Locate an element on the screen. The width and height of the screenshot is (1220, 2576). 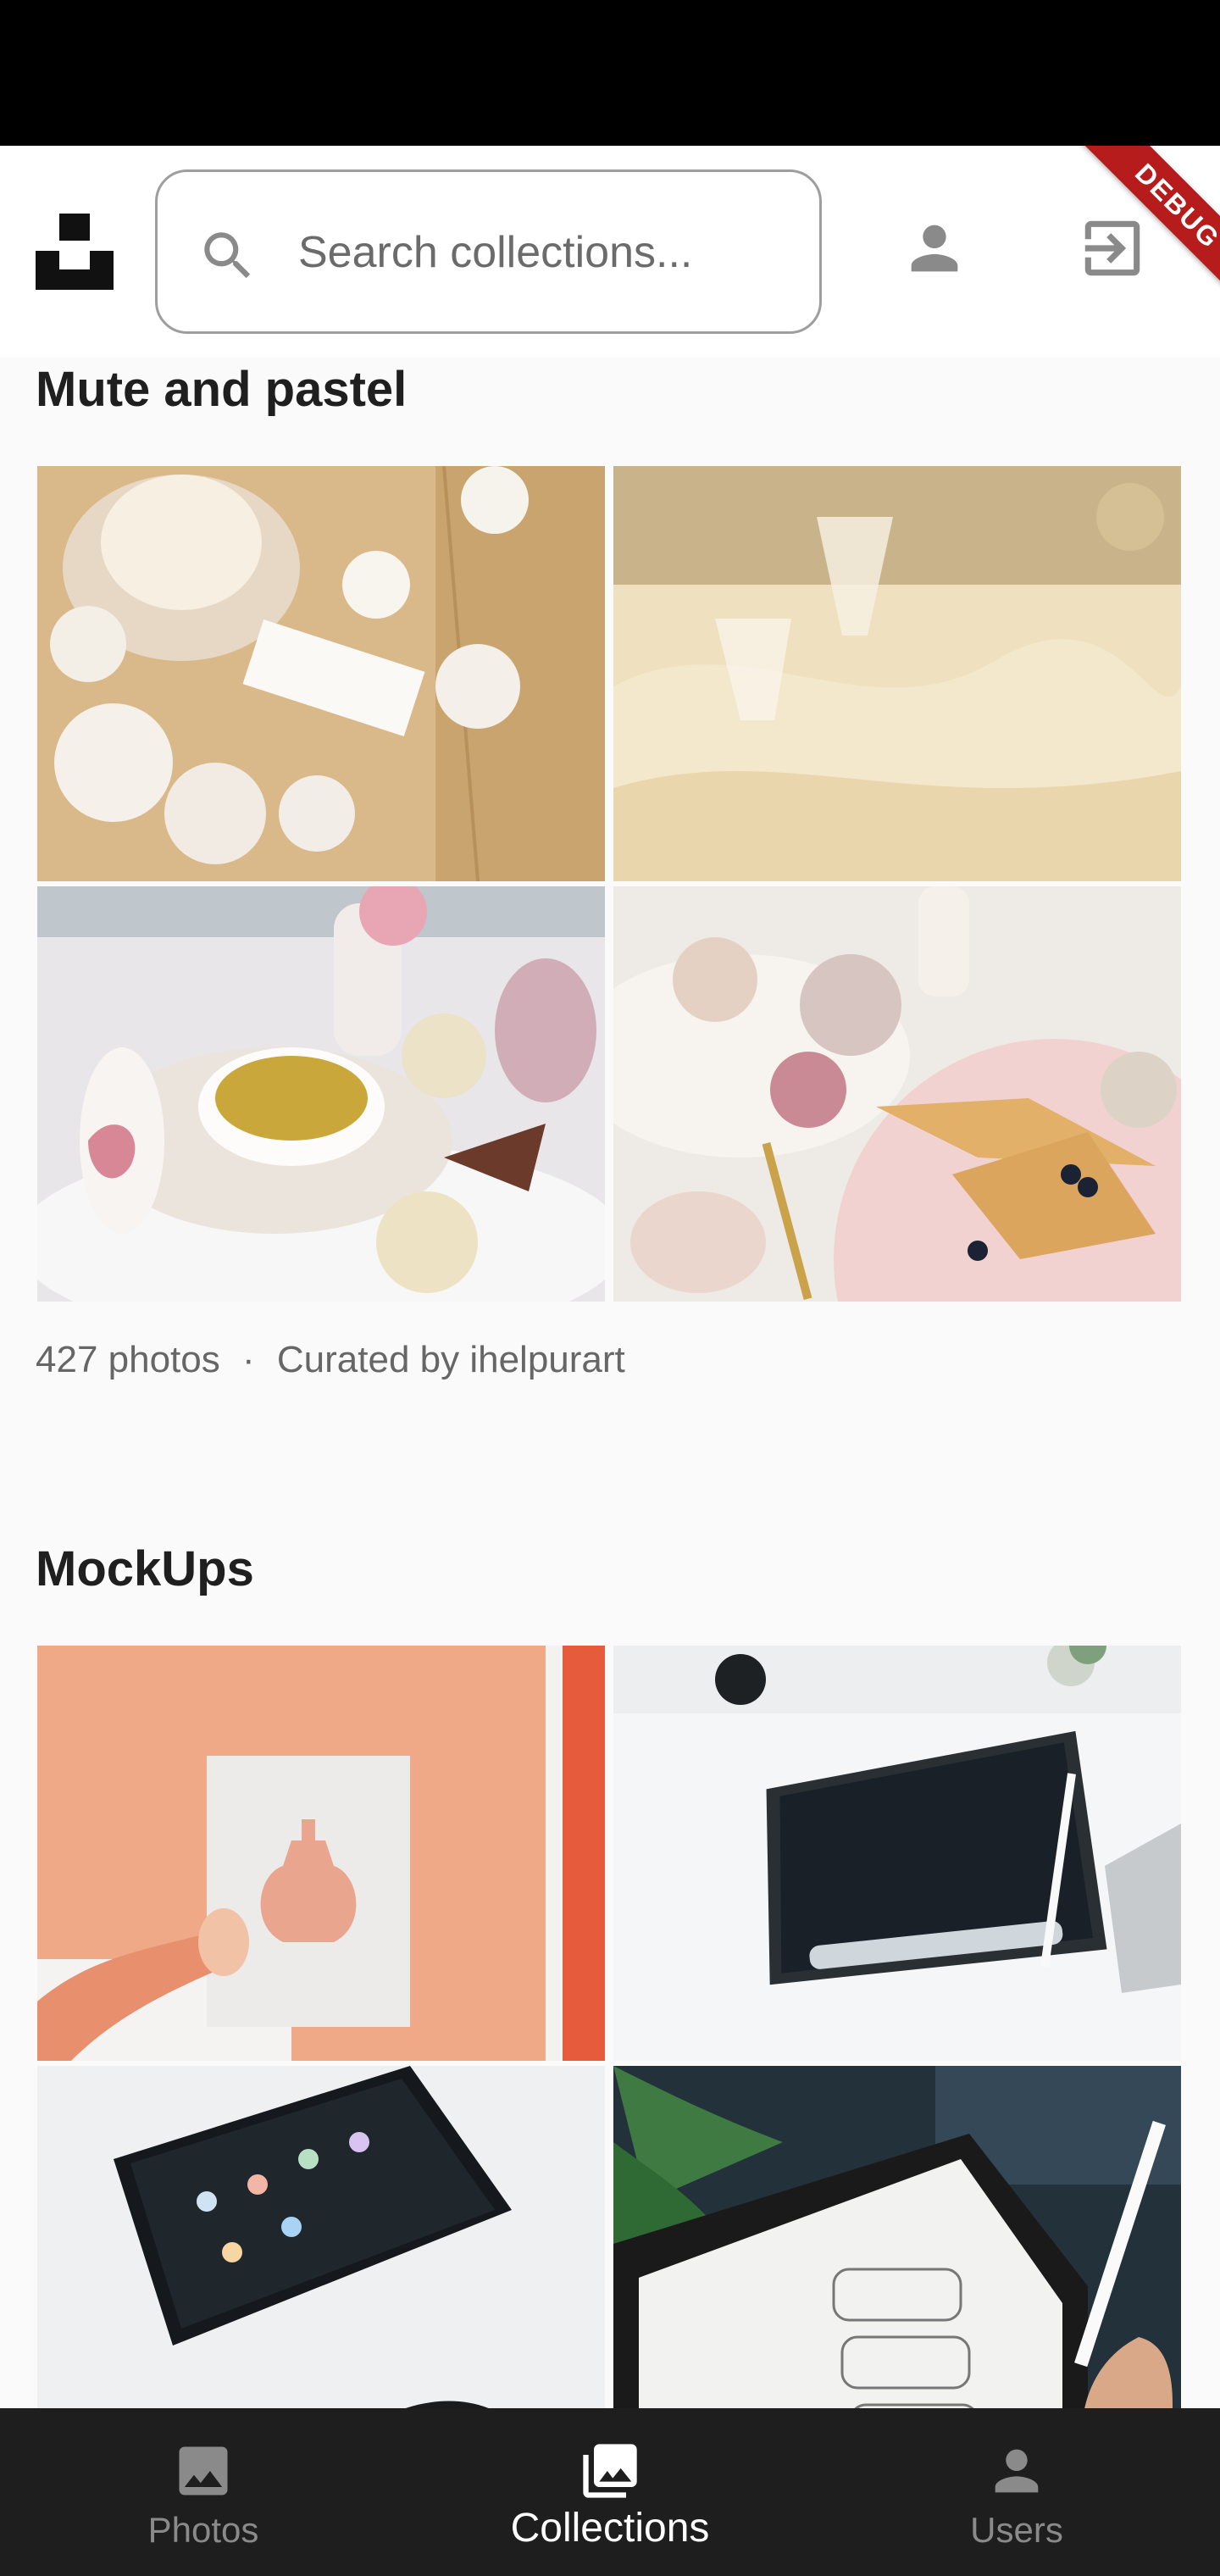
user-icon is located at coordinates (1017, 2471).